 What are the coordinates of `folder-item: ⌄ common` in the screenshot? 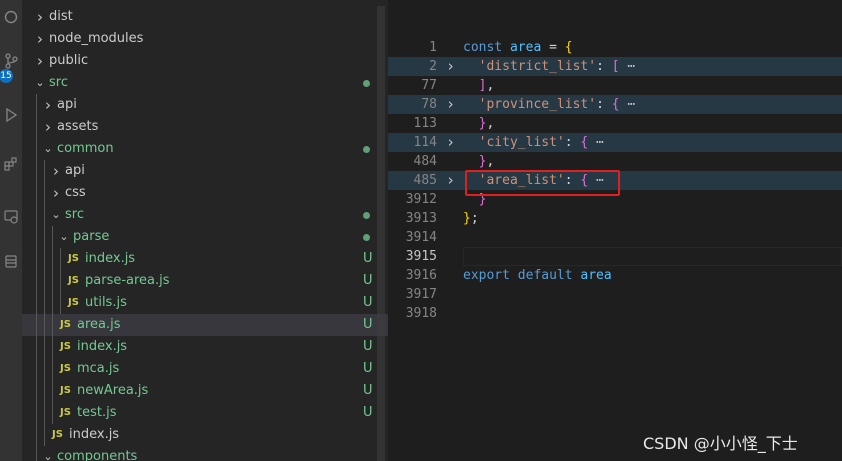 It's located at (205, 149).